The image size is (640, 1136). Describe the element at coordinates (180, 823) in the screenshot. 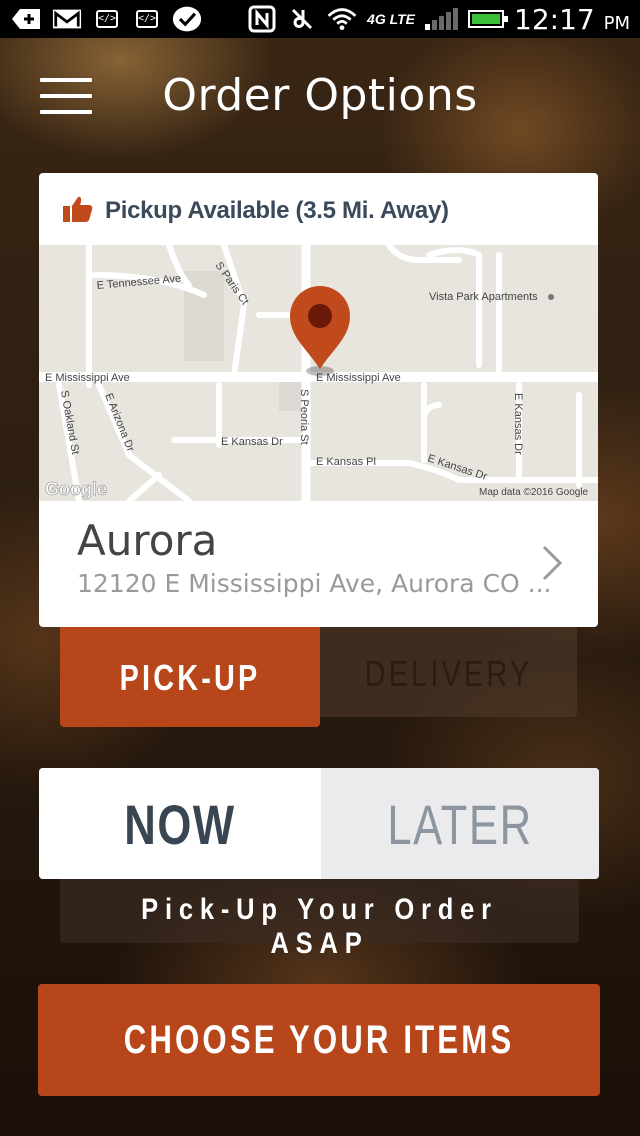

I see `now-option: NOW` at that location.